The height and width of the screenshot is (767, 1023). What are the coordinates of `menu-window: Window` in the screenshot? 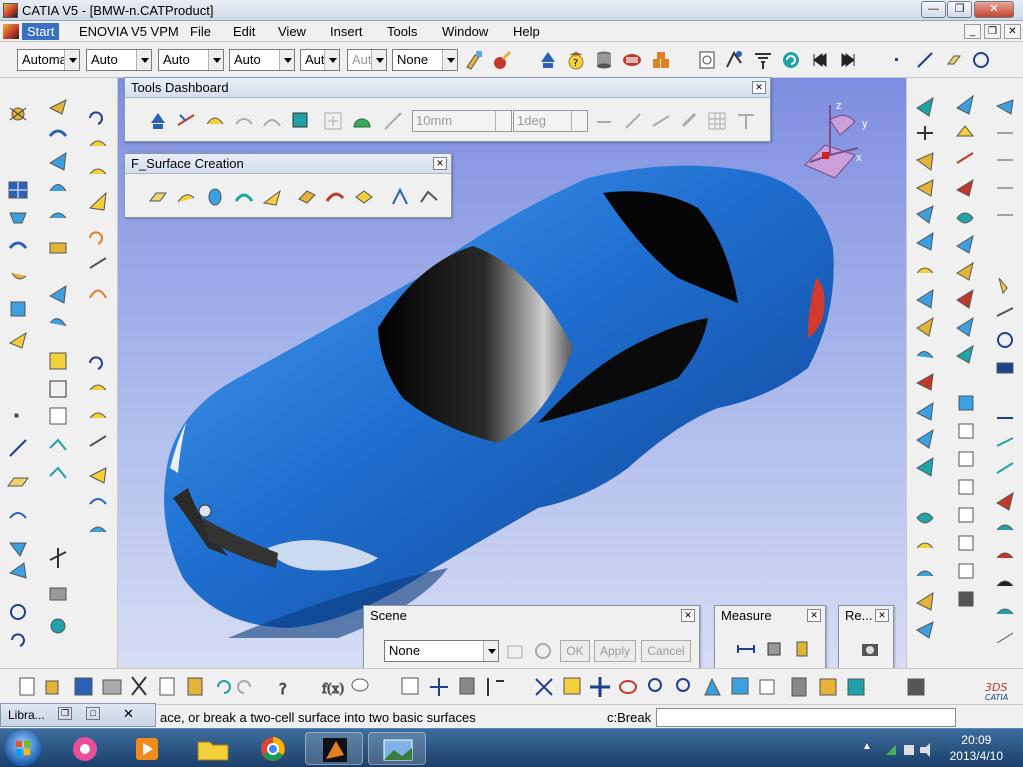 It's located at (465, 31).